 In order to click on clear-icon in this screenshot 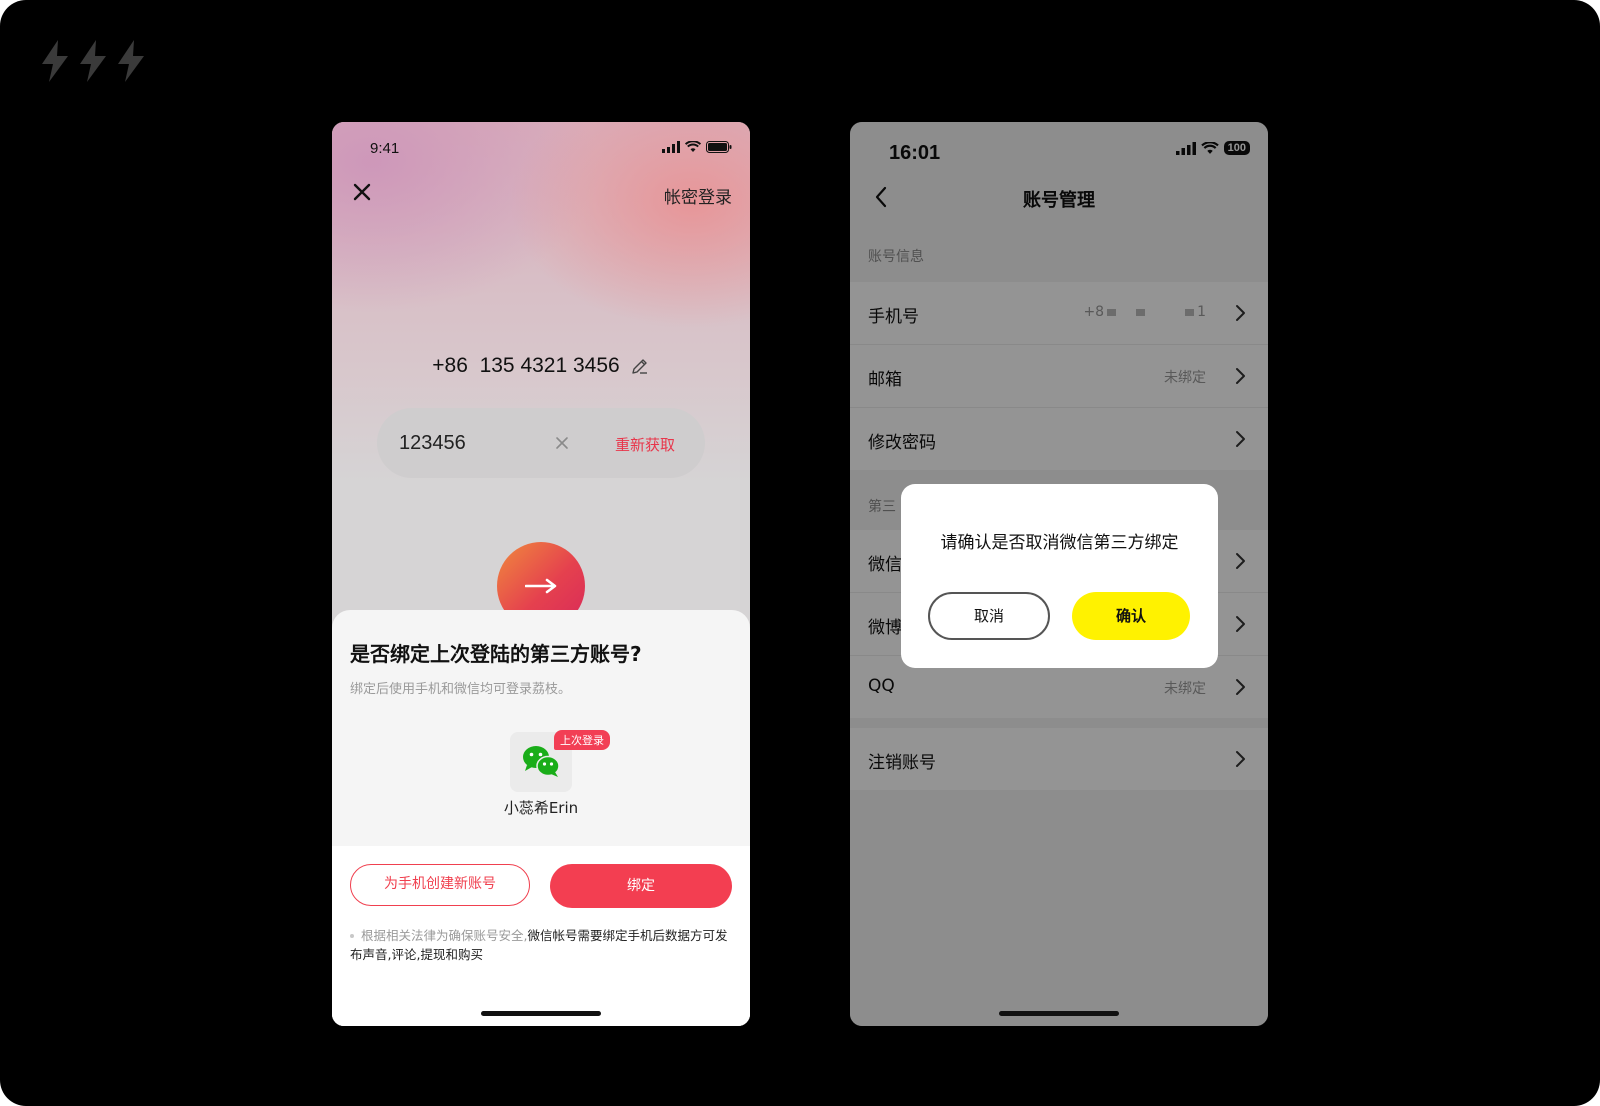, I will do `click(562, 443)`.